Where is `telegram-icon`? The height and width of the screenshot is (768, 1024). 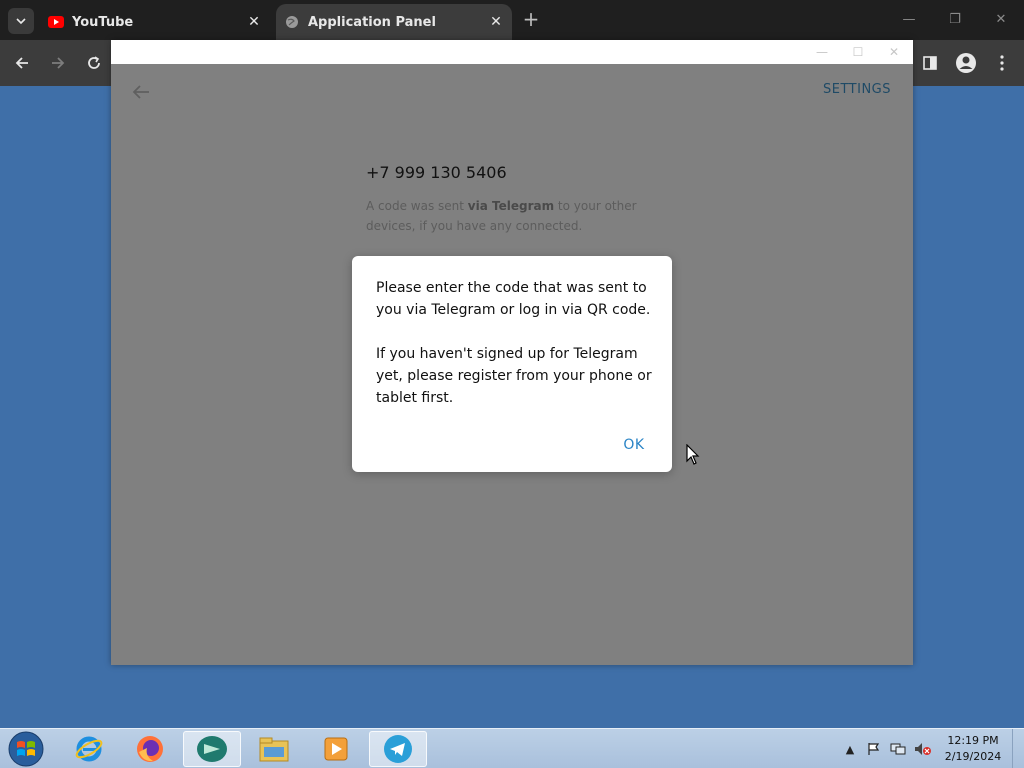 telegram-icon is located at coordinates (398, 749).